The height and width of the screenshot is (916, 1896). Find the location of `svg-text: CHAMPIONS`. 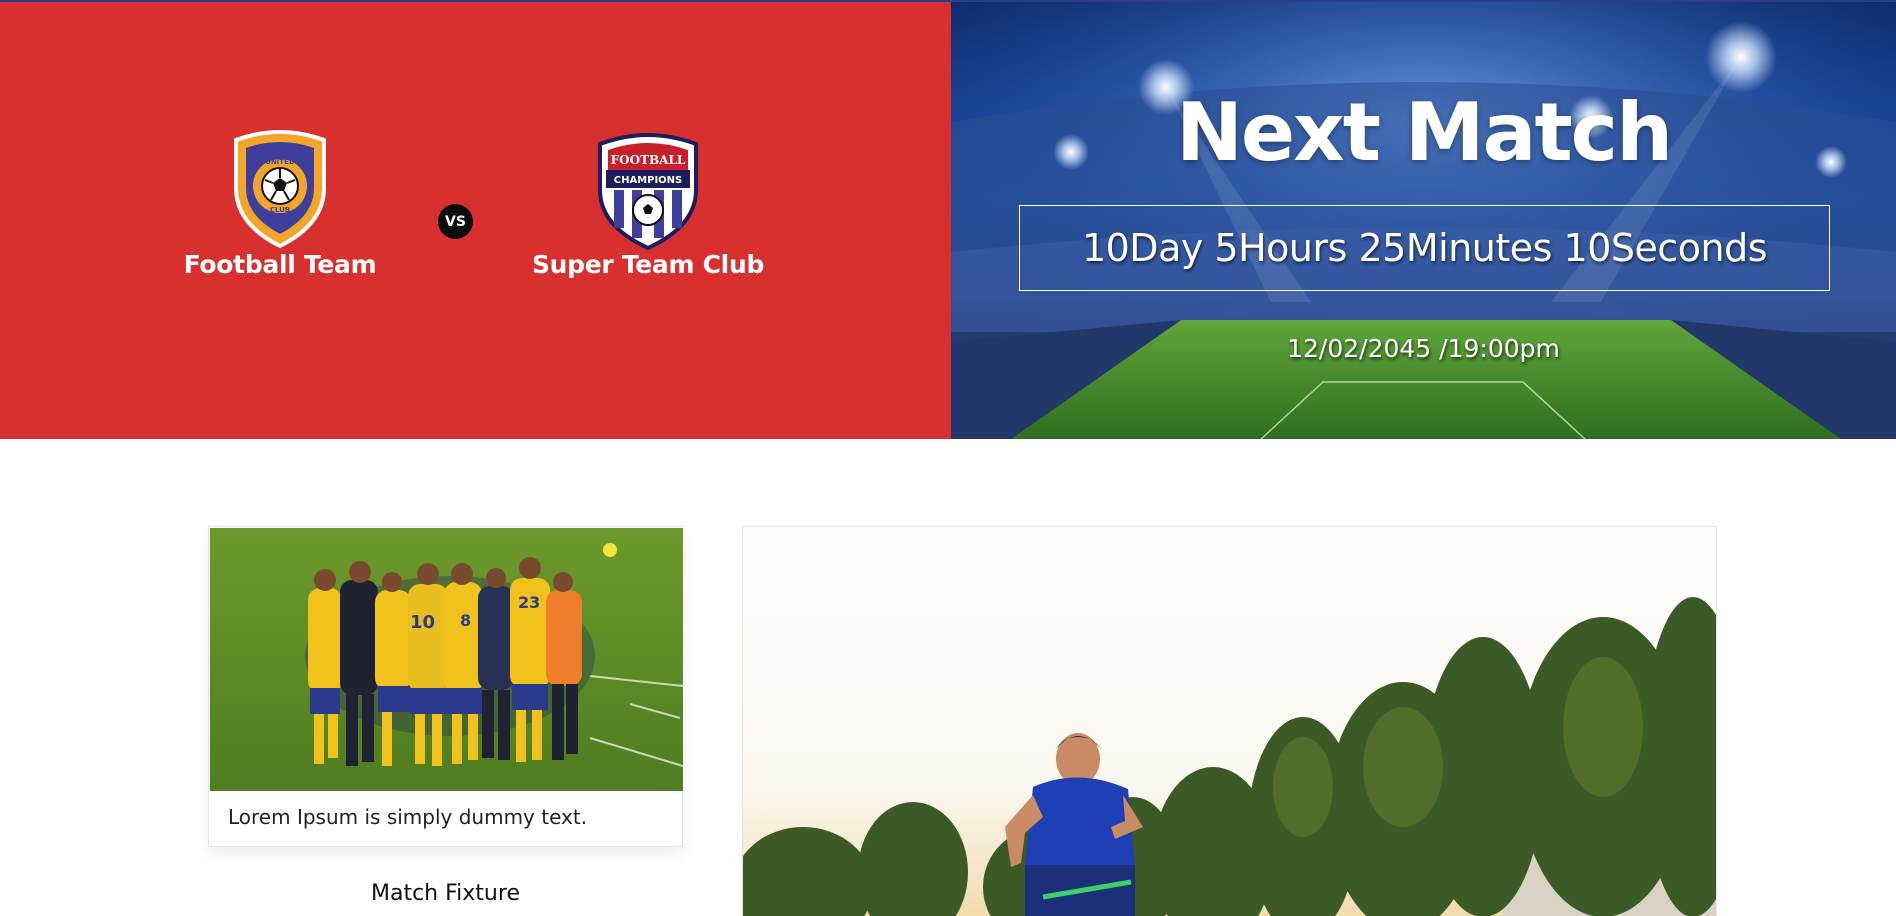

svg-text: CHAMPIONS is located at coordinates (648, 180).